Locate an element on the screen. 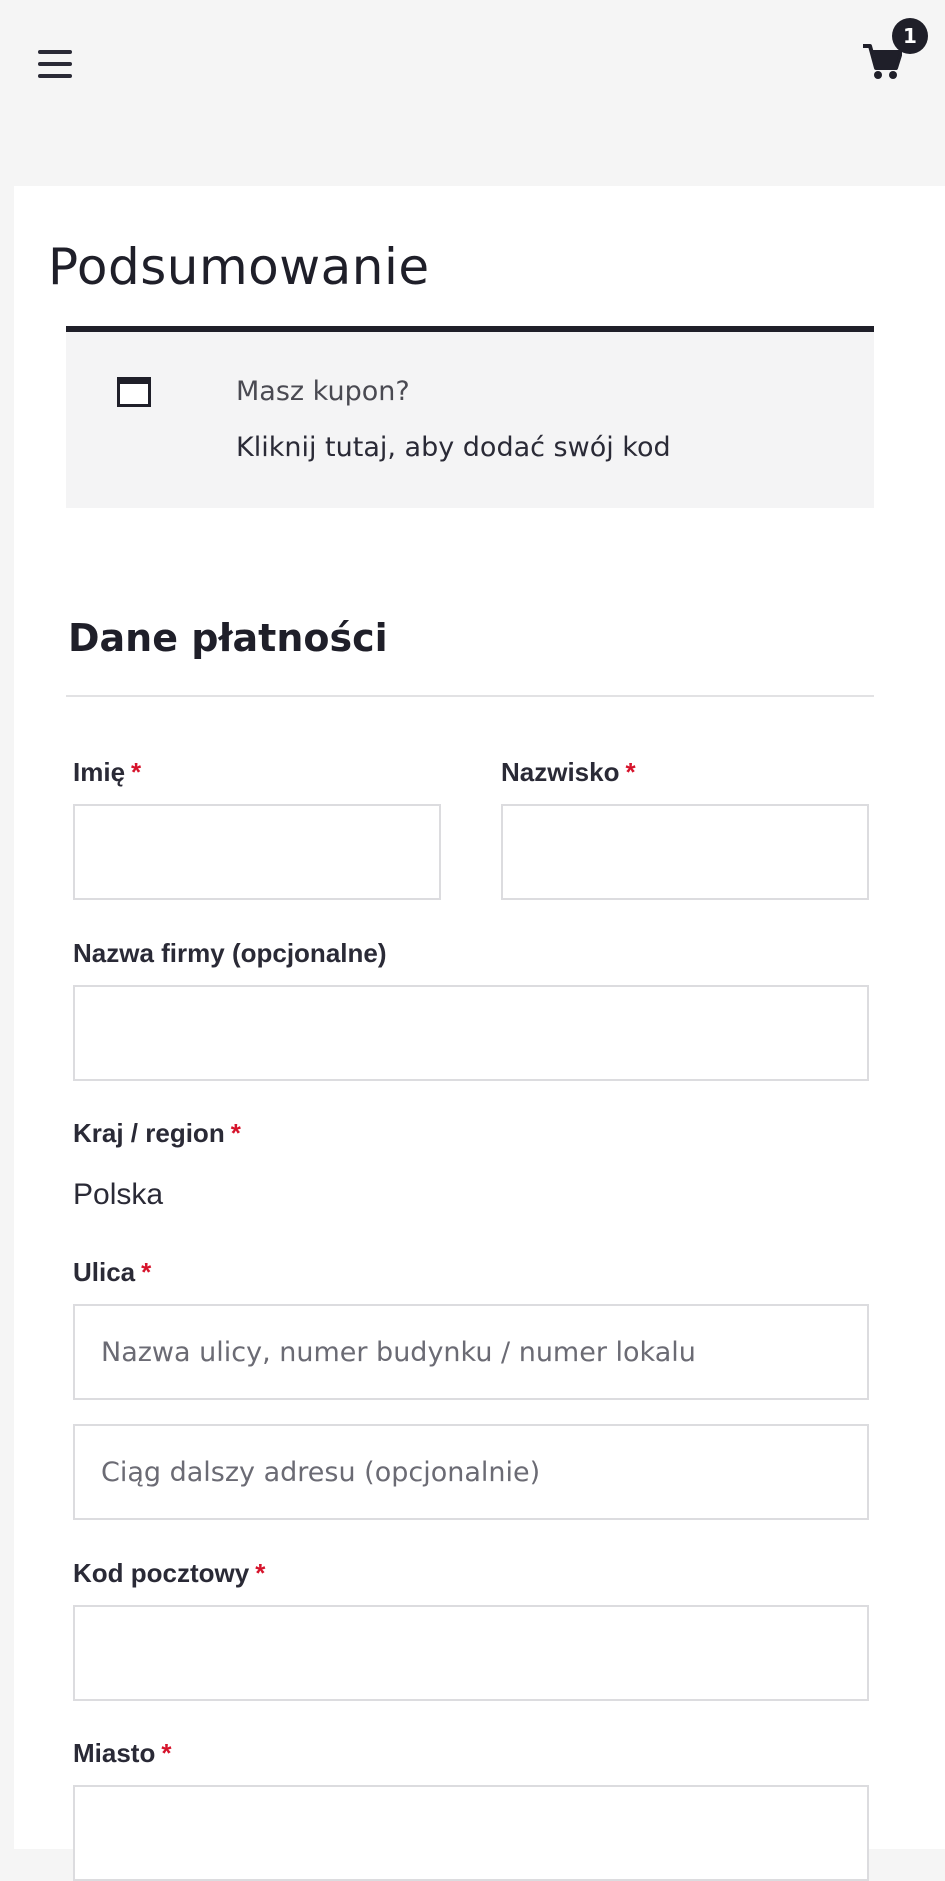  page-title: Podsumowanie is located at coordinates (239, 267).